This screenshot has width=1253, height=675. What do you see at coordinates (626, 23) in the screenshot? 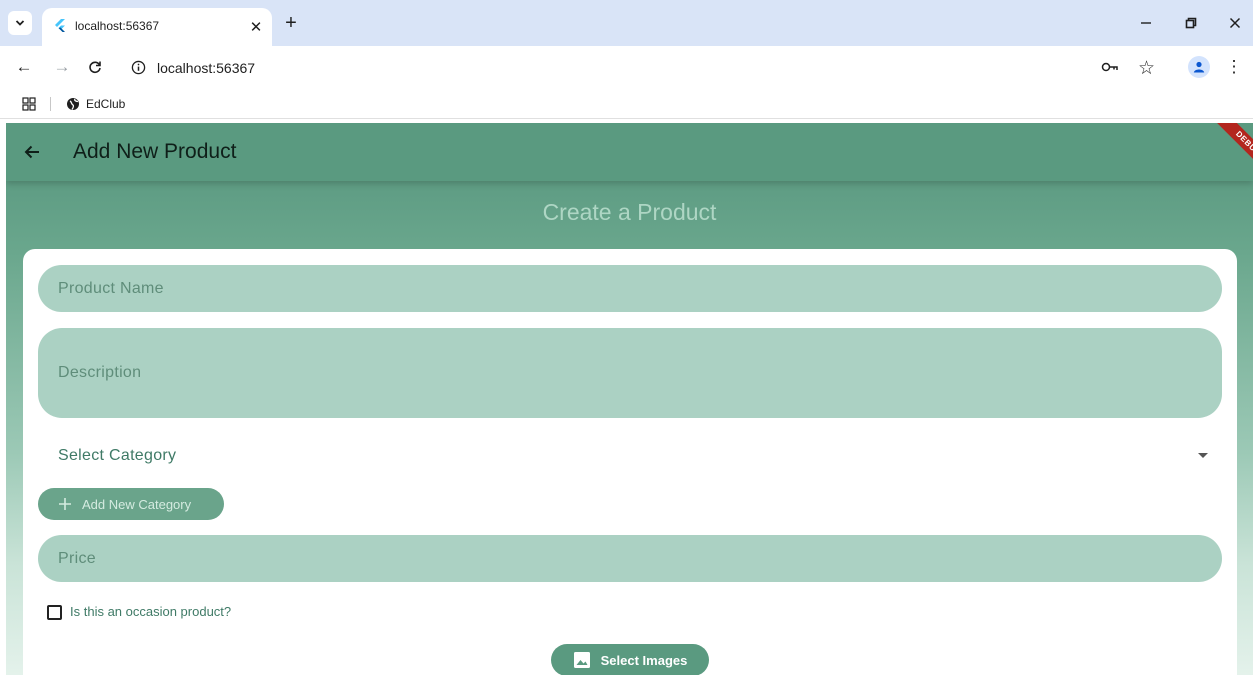
I see `browser-tabstrip: localhost:56367 ✕ +` at bounding box center [626, 23].